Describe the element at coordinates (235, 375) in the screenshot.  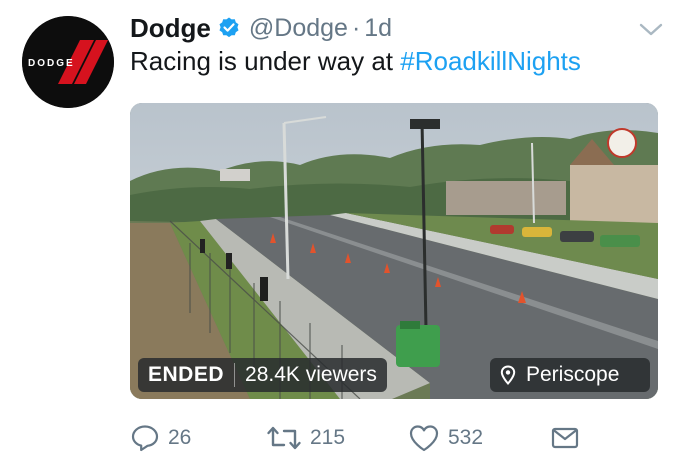
I see `badge-divider` at that location.